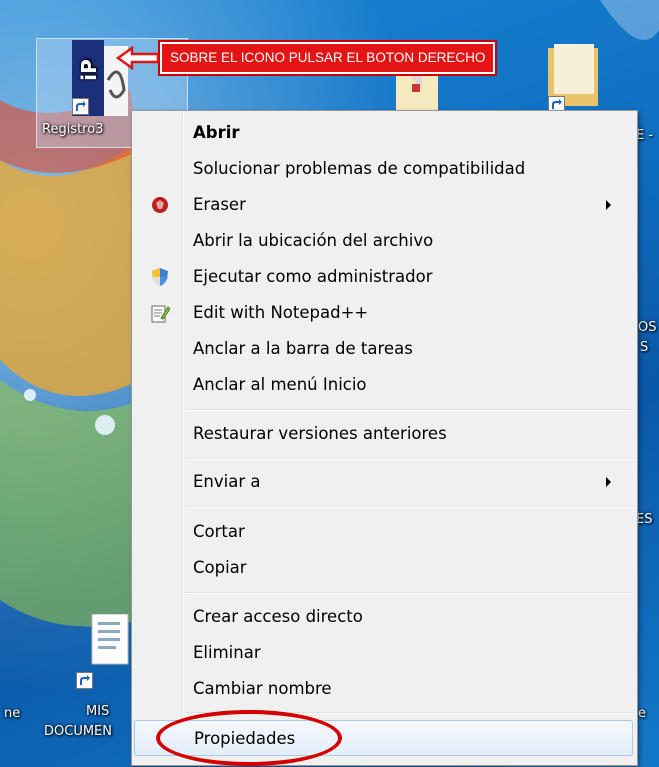 The width and height of the screenshot is (659, 767). What do you see at coordinates (313, 240) in the screenshot?
I see `menu-item-label: Abrir la ubicación del archivo` at bounding box center [313, 240].